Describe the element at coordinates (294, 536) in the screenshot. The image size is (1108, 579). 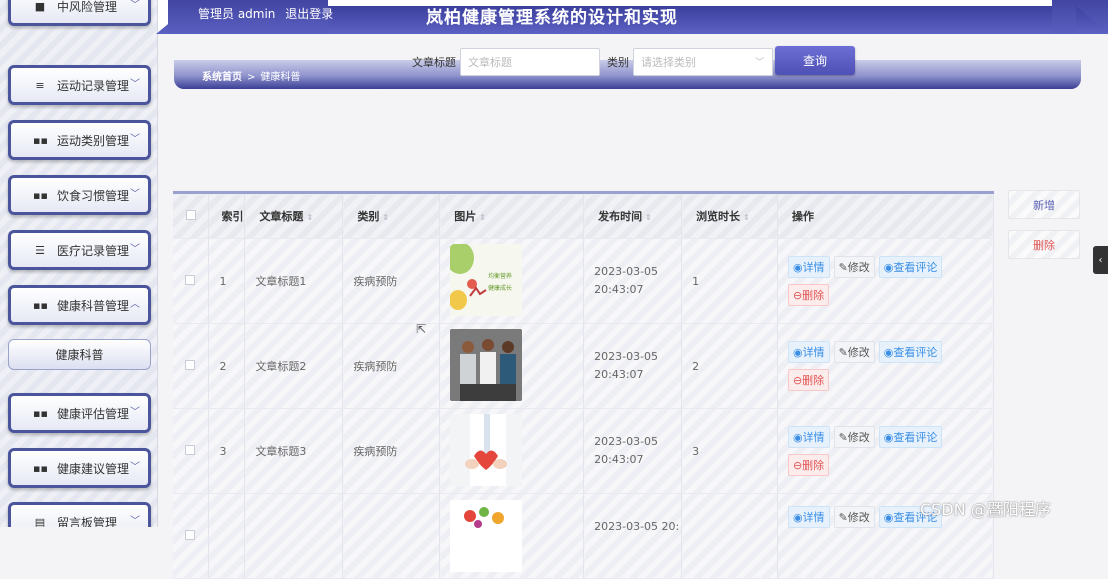
I see `title-cell` at that location.